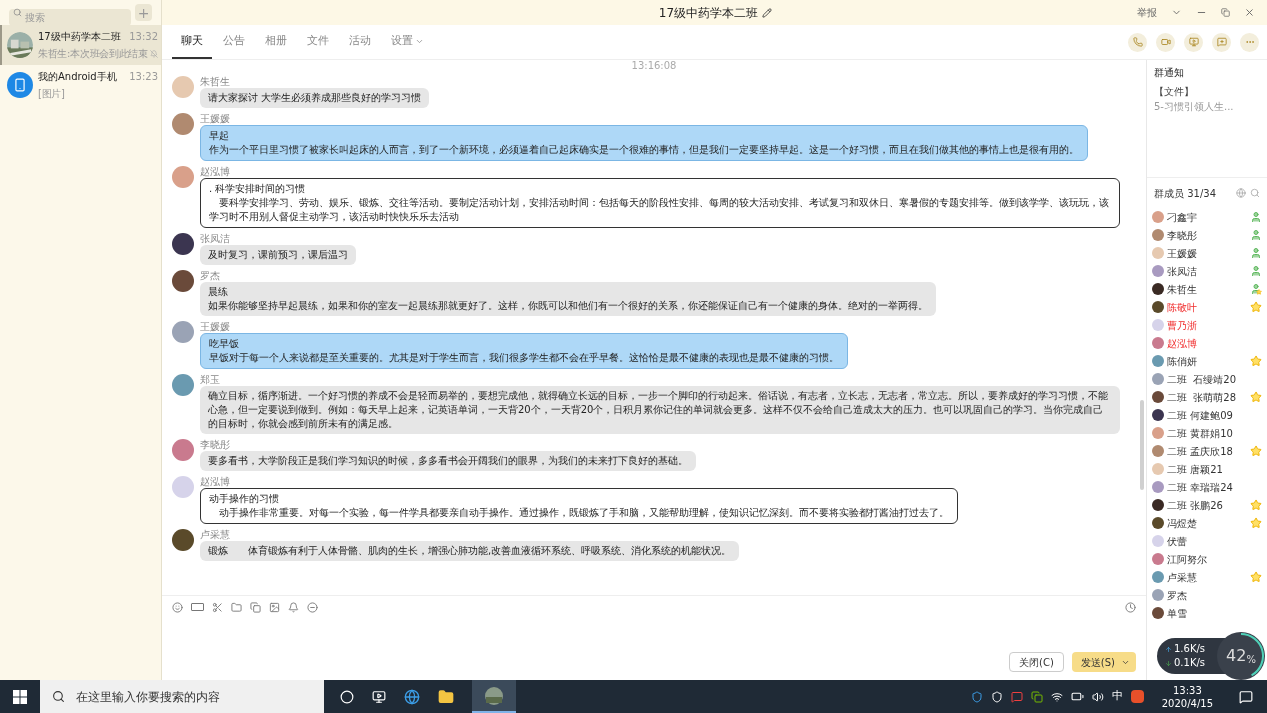 The image size is (1267, 713). I want to click on edit-icon, so click(767, 12).